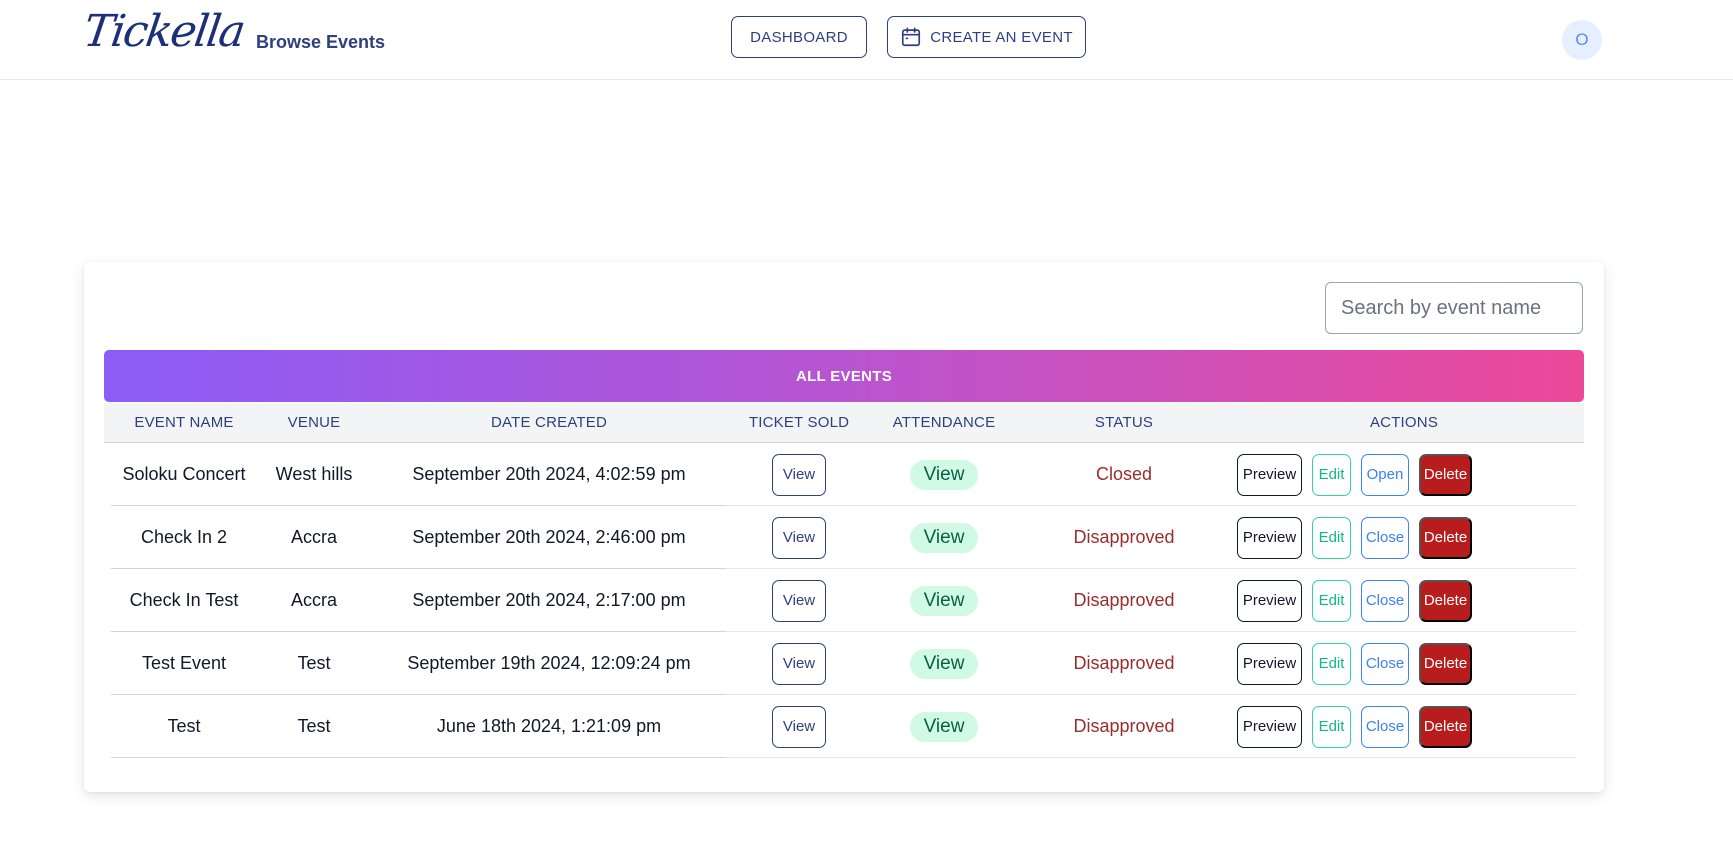 This screenshot has height=842, width=1733. What do you see at coordinates (1582, 40) in the screenshot?
I see `user-avatar: O` at bounding box center [1582, 40].